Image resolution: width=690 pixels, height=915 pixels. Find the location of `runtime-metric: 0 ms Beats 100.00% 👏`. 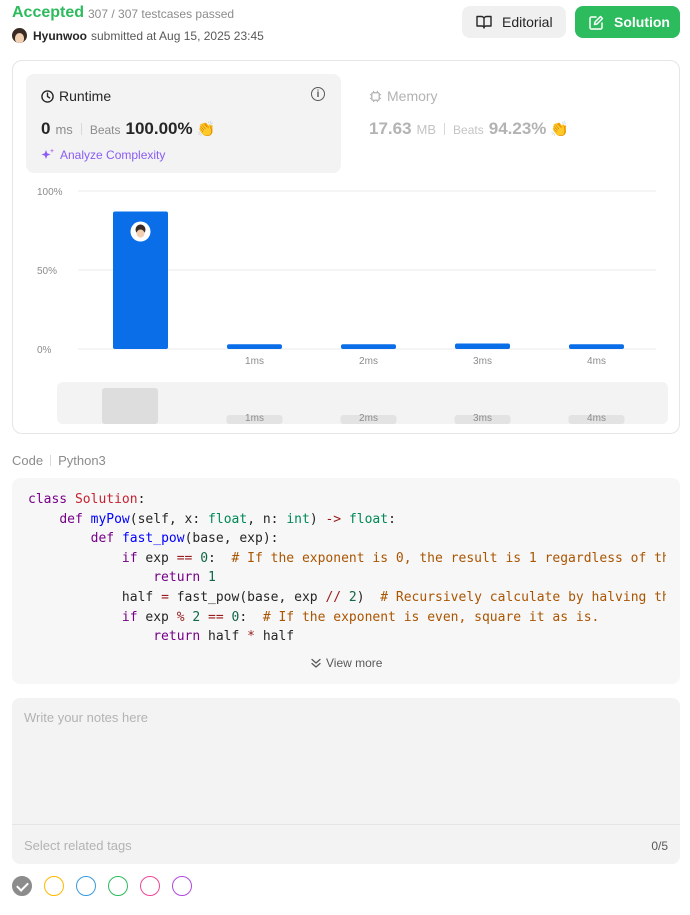

runtime-metric: 0 ms Beats 100.00% 👏 is located at coordinates (128, 129).